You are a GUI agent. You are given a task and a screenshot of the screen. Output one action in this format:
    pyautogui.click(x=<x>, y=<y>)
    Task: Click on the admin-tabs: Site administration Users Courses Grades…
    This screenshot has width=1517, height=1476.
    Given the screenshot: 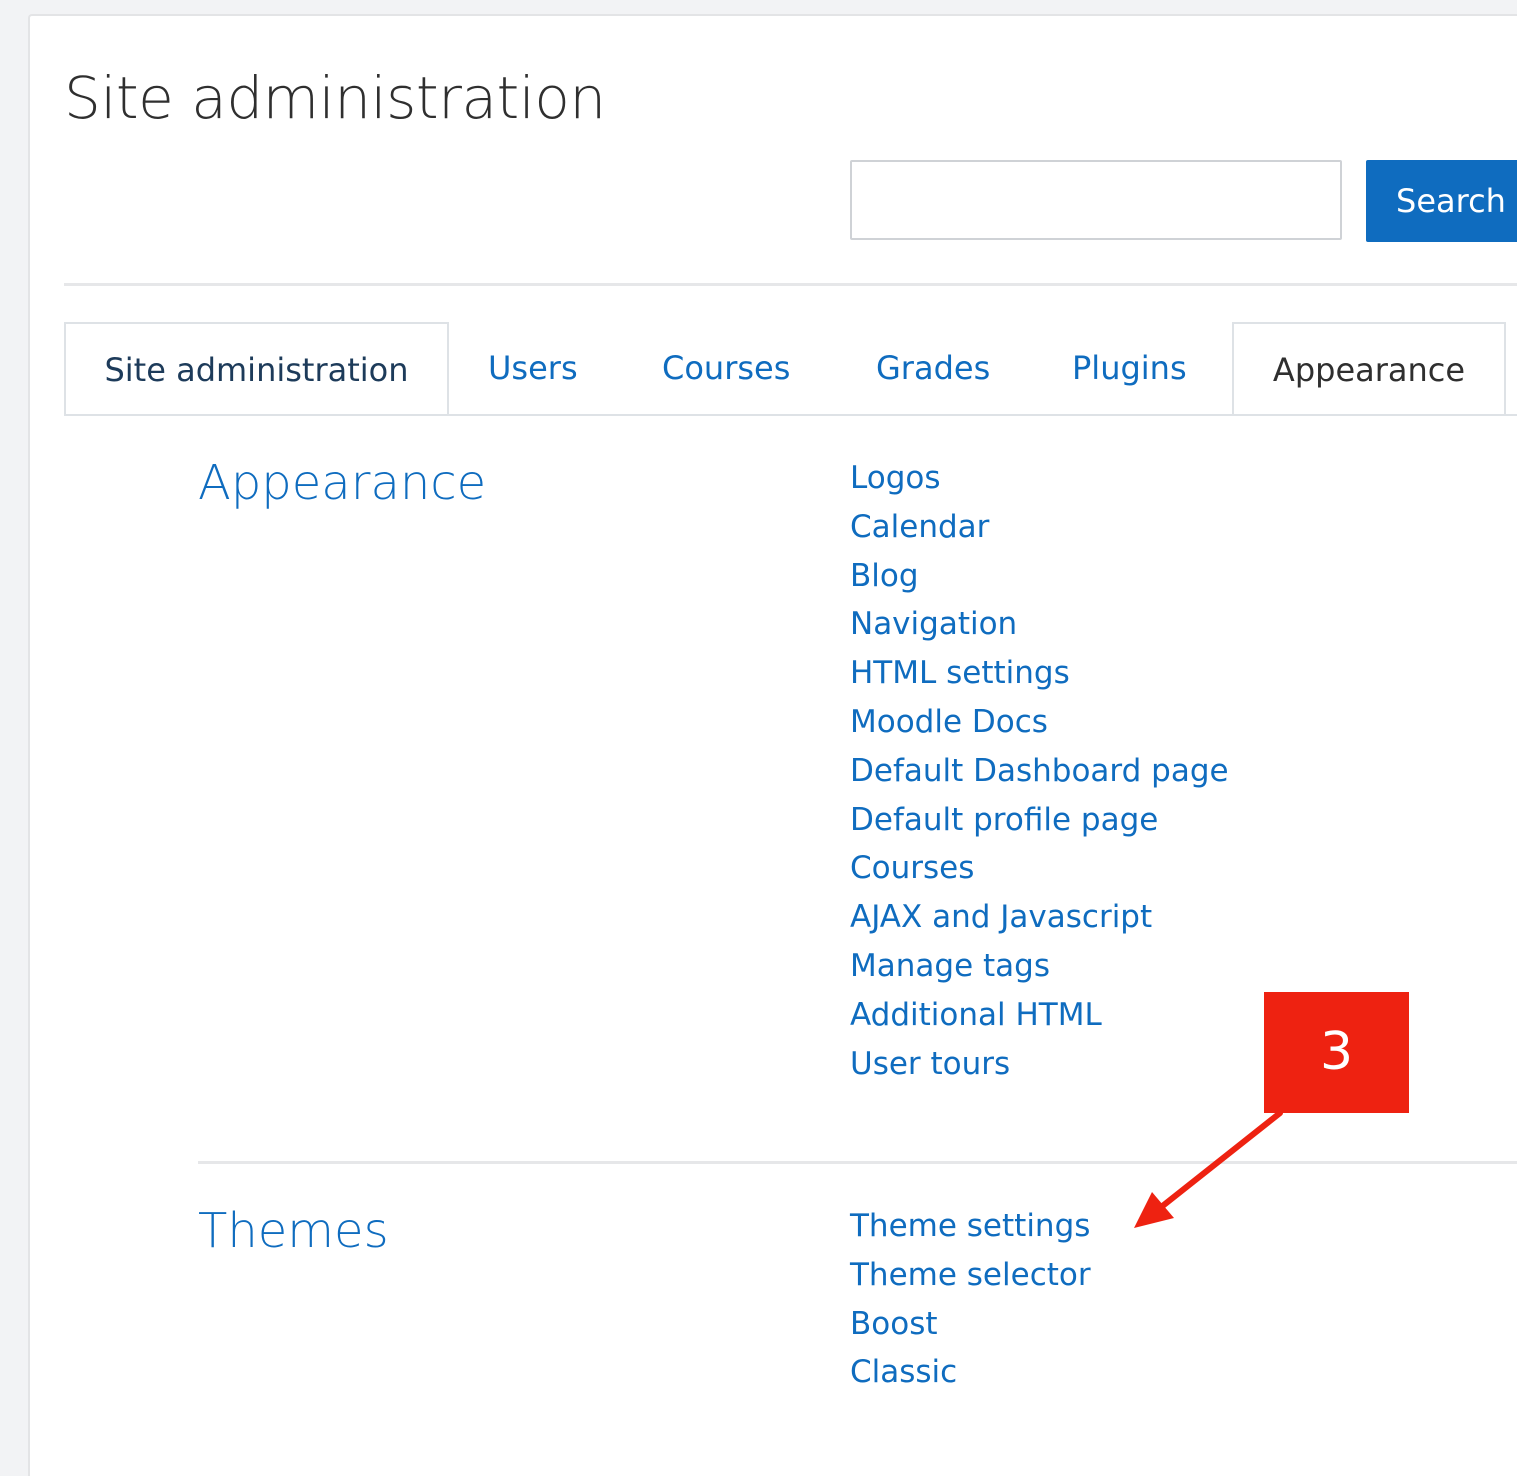 What is the action you would take?
    pyautogui.click(x=790, y=369)
    